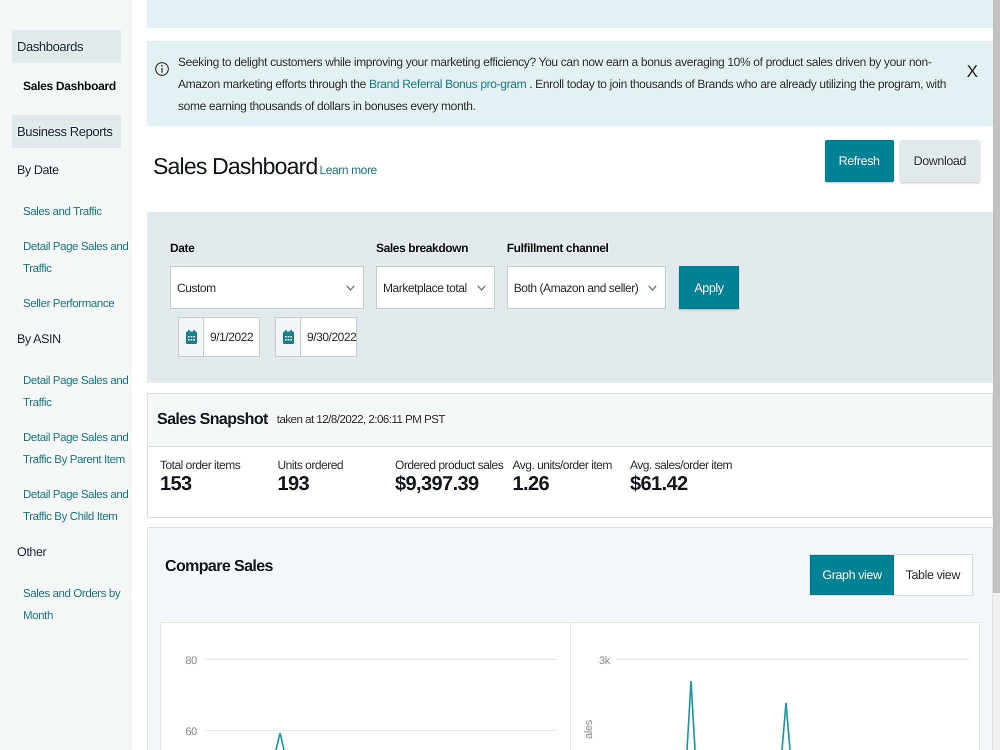 The height and width of the screenshot is (750, 1000). I want to click on scrollbar, so click(996, 375).